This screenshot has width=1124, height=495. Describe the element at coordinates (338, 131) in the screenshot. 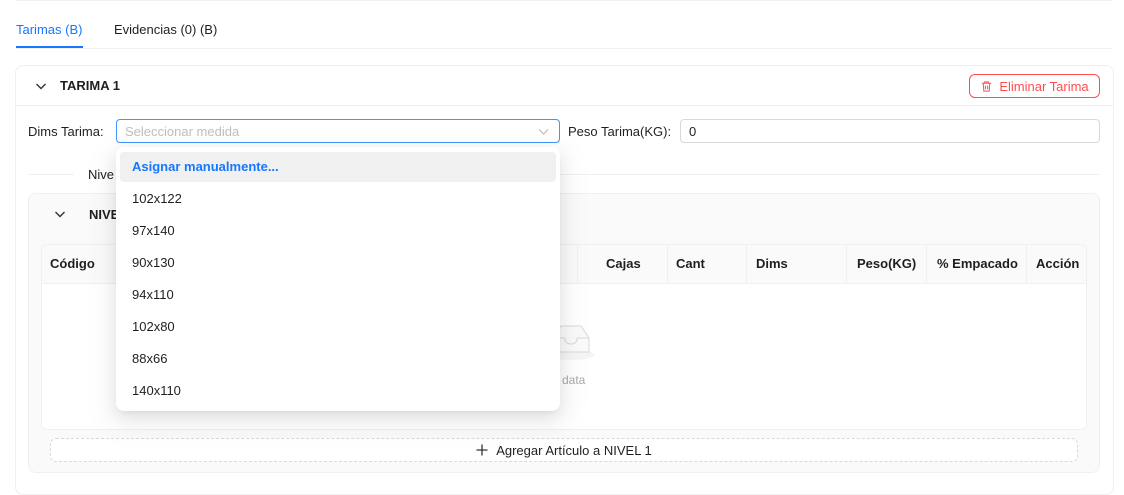

I see `dims-tarima-select: Seleccionar medida` at that location.